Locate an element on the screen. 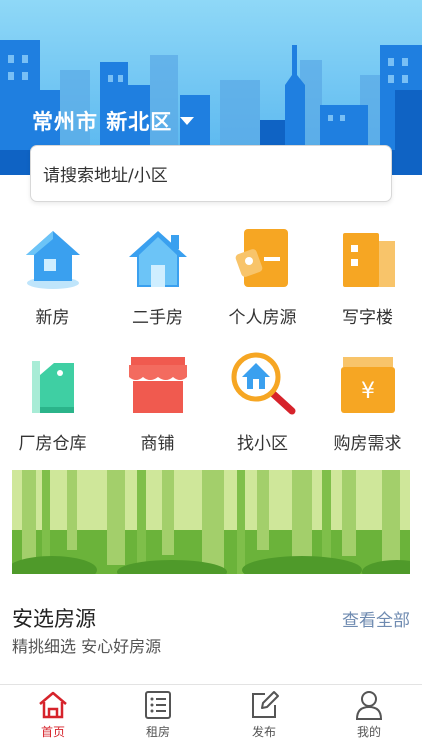  category-label: 购房需求 is located at coordinates (367, 444).